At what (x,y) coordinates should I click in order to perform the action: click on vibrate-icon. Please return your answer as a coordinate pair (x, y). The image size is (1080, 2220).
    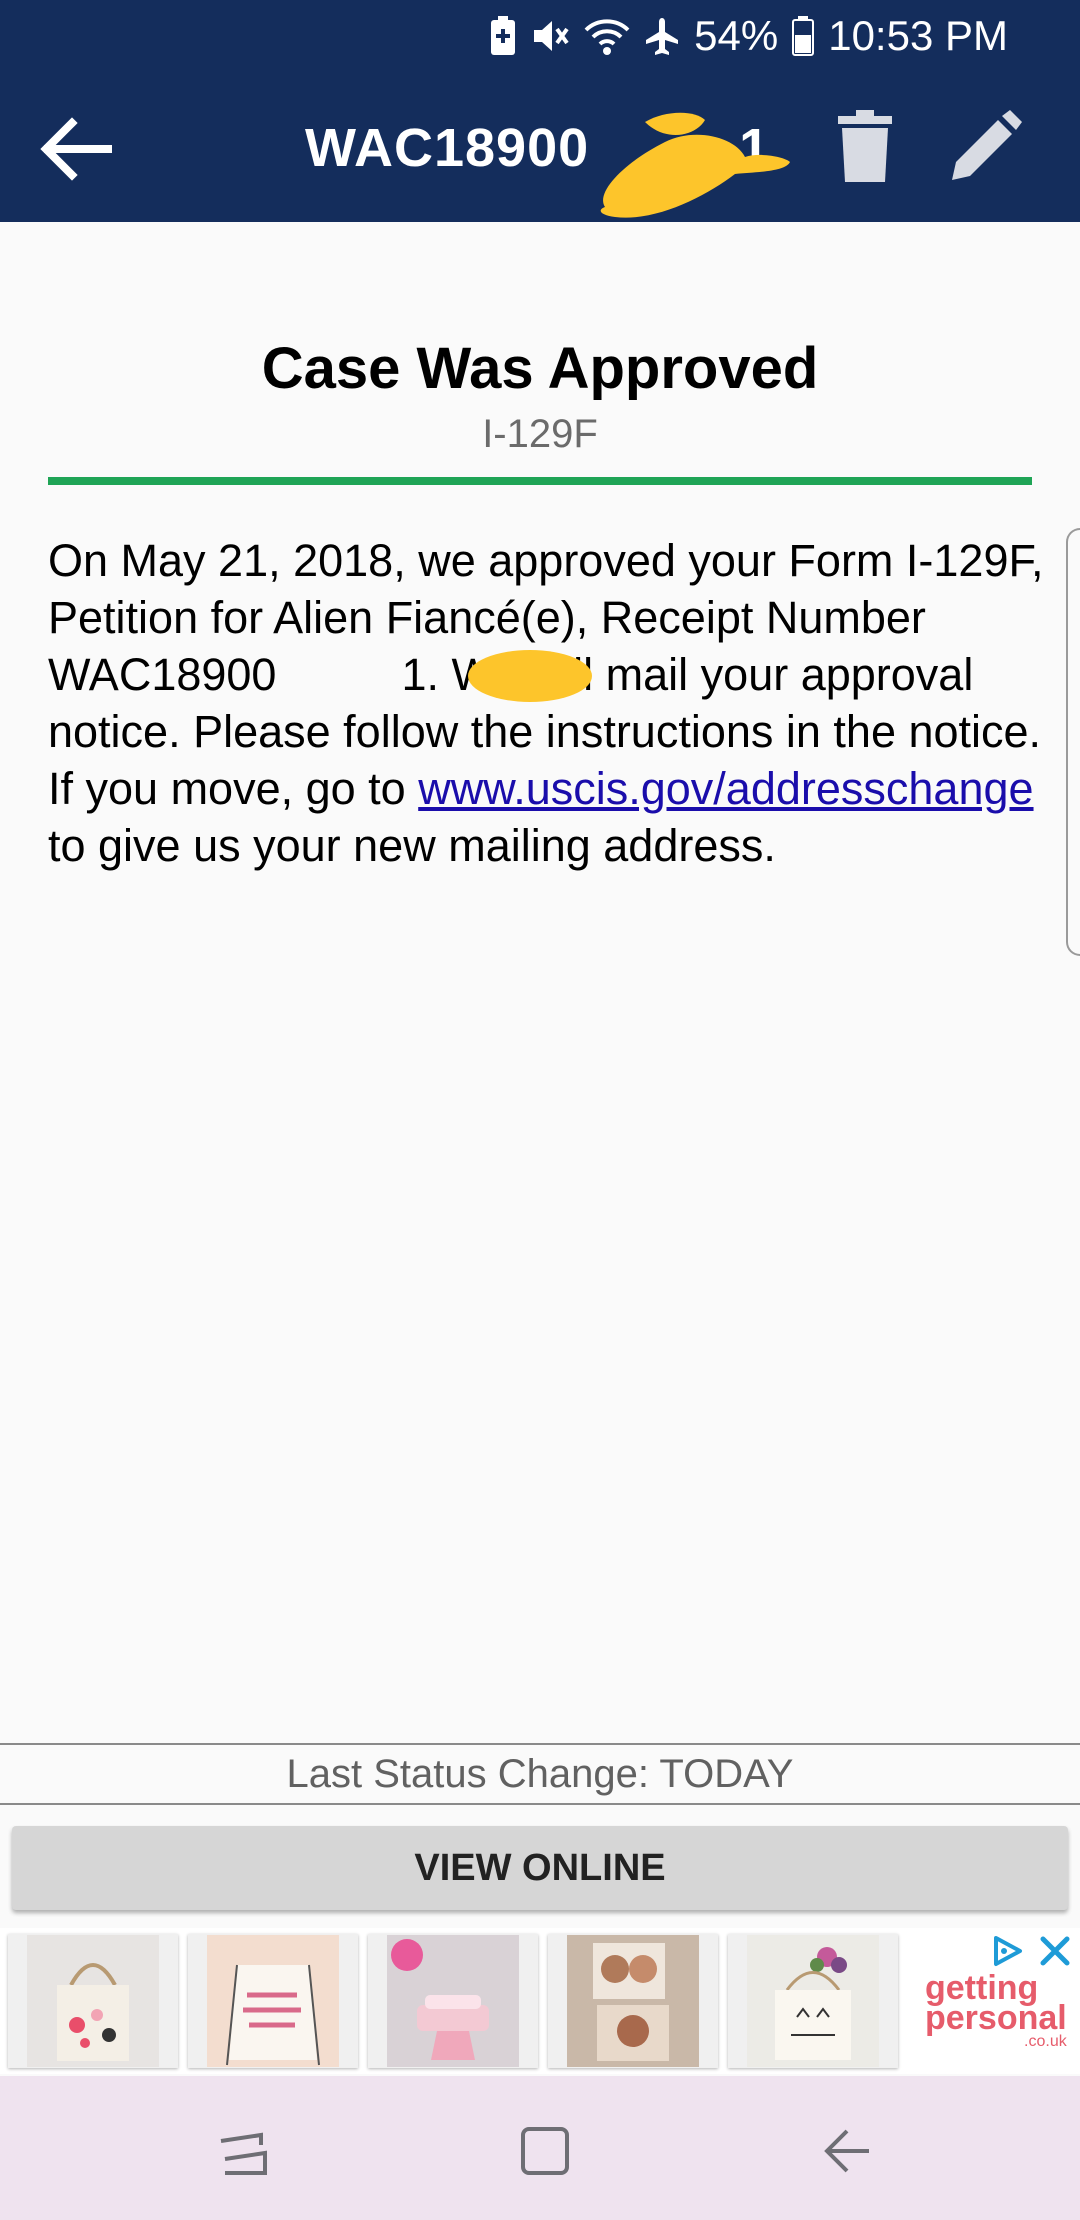
    Looking at the image, I should click on (551, 36).